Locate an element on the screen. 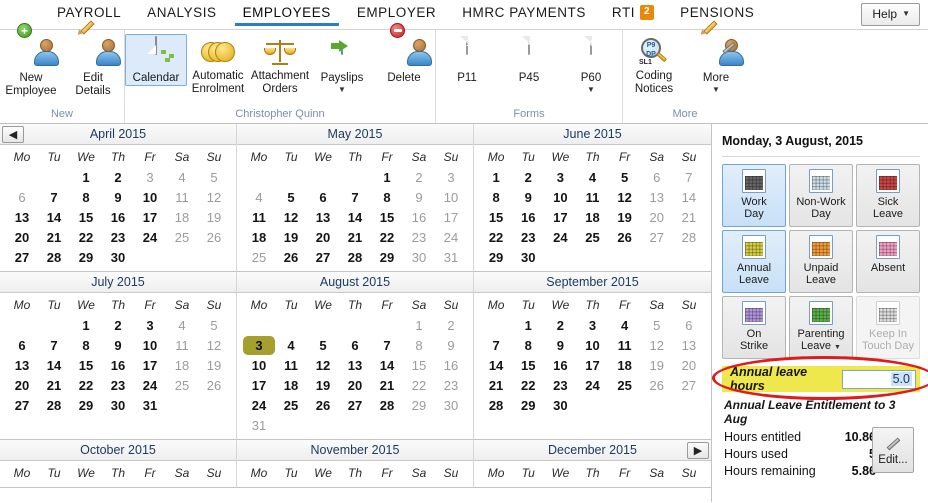 The width and height of the screenshot is (928, 503). day-cell: 11 is located at coordinates (182, 197).